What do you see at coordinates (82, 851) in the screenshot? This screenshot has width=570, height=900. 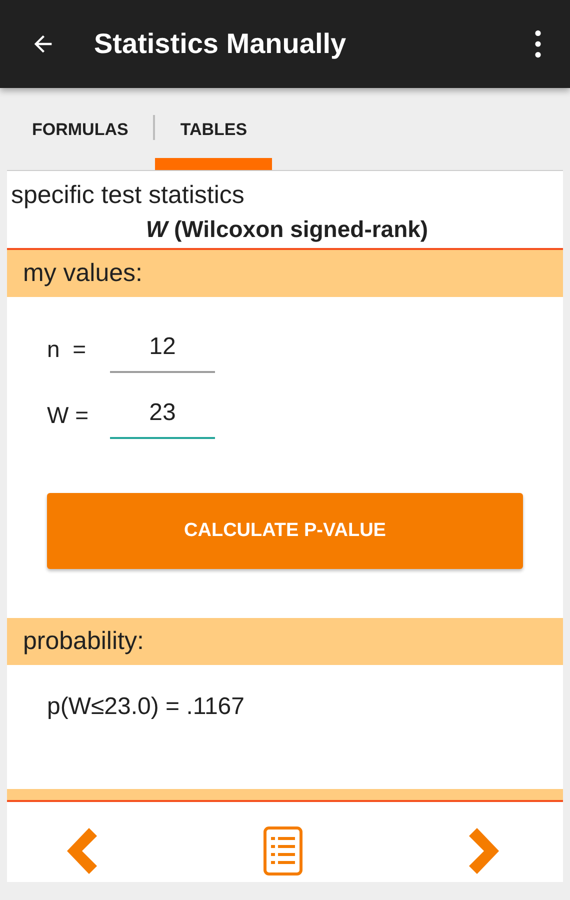 I see `previous-icon` at bounding box center [82, 851].